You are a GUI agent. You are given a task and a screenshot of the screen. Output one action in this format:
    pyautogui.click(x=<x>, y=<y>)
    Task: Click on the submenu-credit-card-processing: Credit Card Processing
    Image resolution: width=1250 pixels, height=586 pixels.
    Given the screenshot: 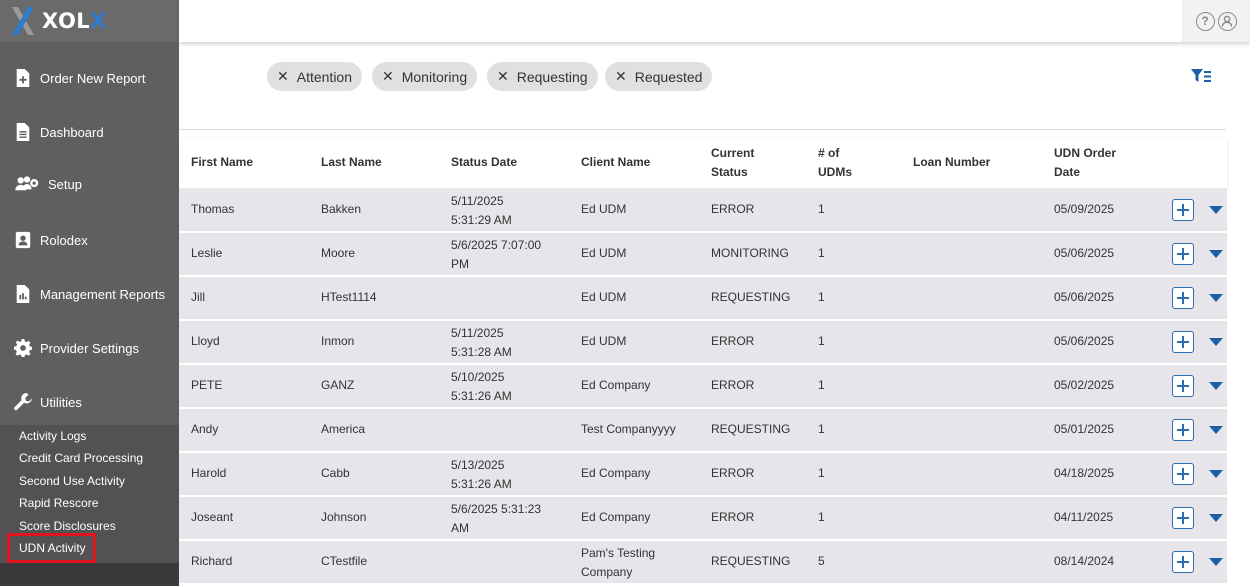 What is the action you would take?
    pyautogui.click(x=81, y=458)
    